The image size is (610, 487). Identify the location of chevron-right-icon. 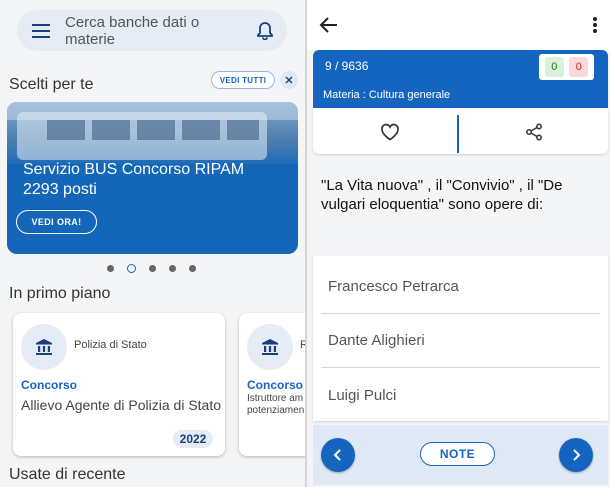
(577, 455).